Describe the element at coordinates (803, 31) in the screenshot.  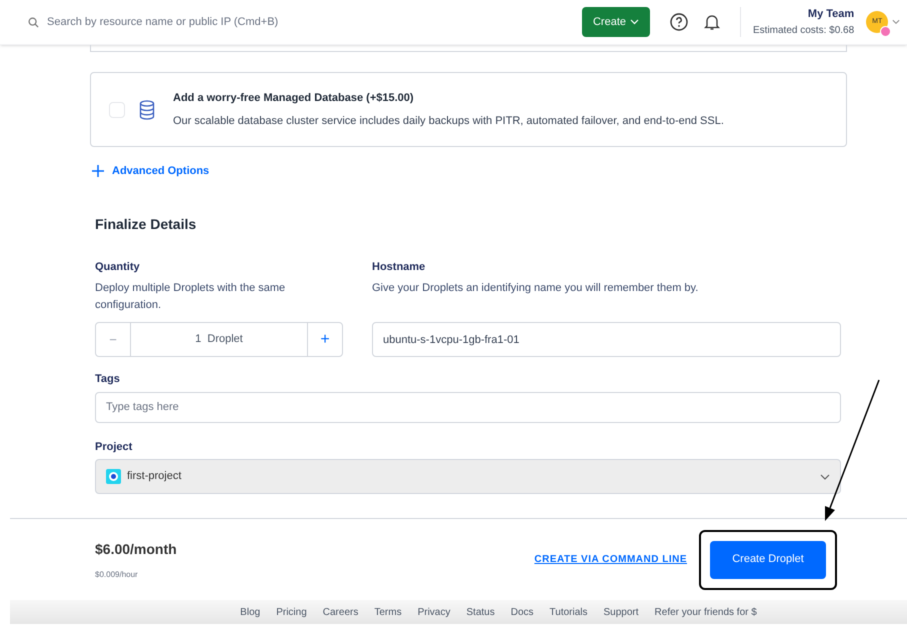
I see `estimated-costs: Estimated costs: $0.68` at that location.